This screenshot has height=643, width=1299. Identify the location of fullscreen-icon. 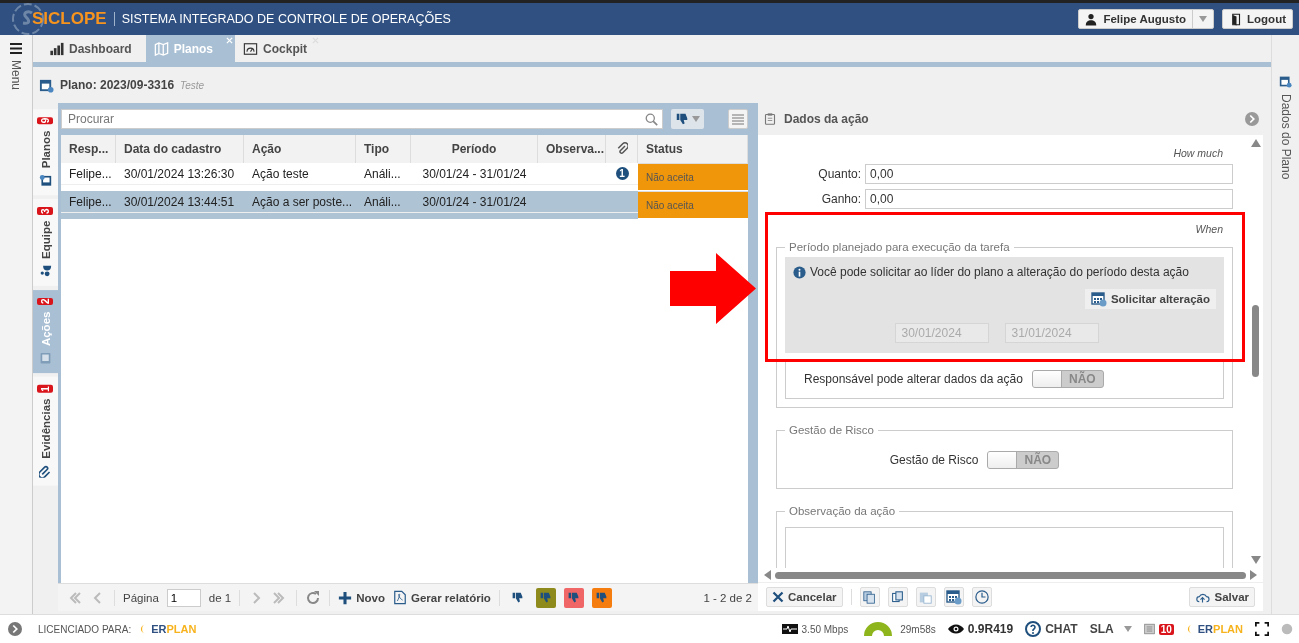
(1262, 629).